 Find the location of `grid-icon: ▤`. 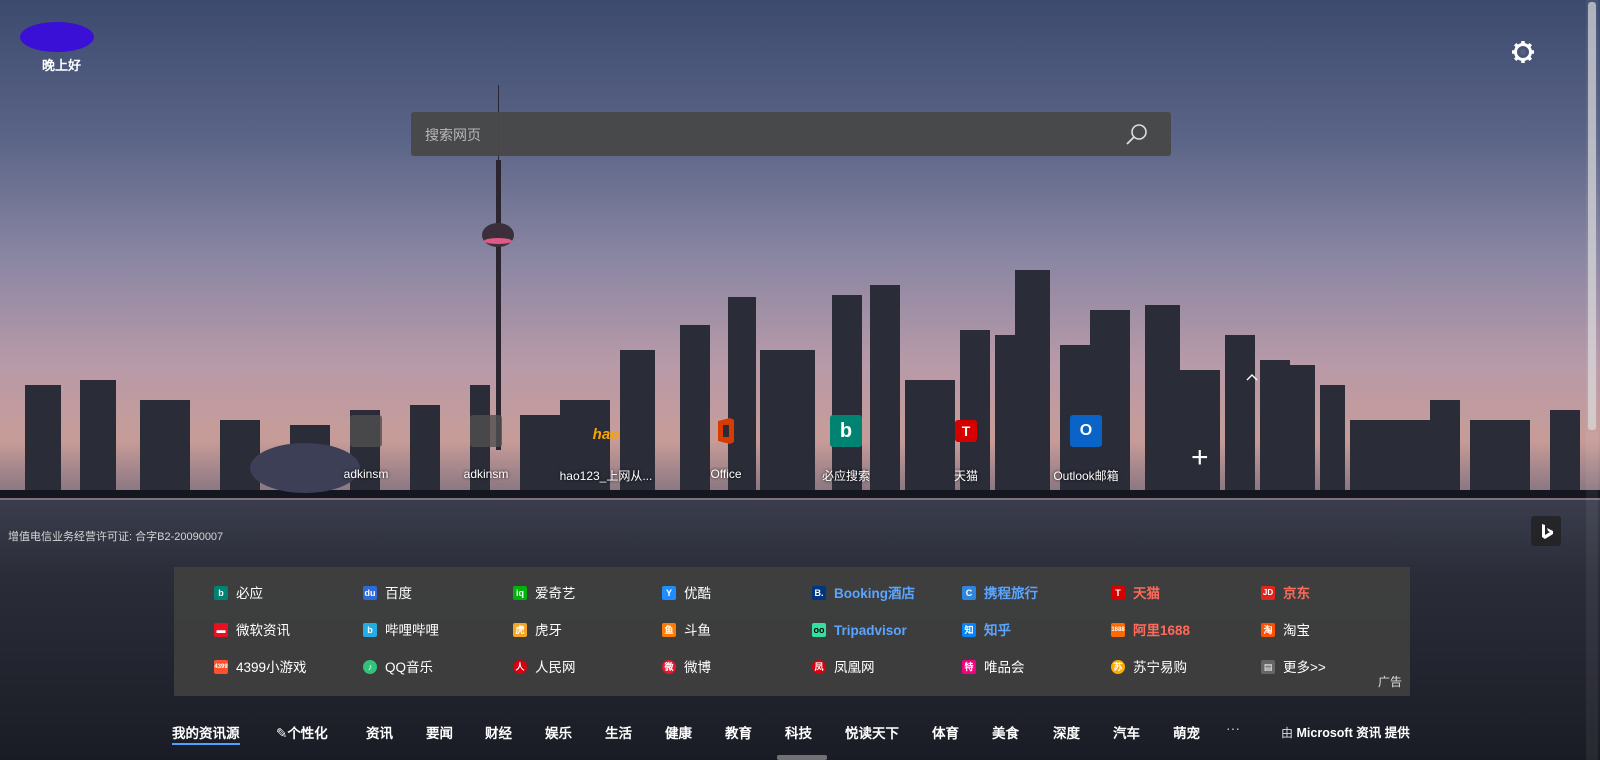

grid-icon: ▤ is located at coordinates (1268, 667).